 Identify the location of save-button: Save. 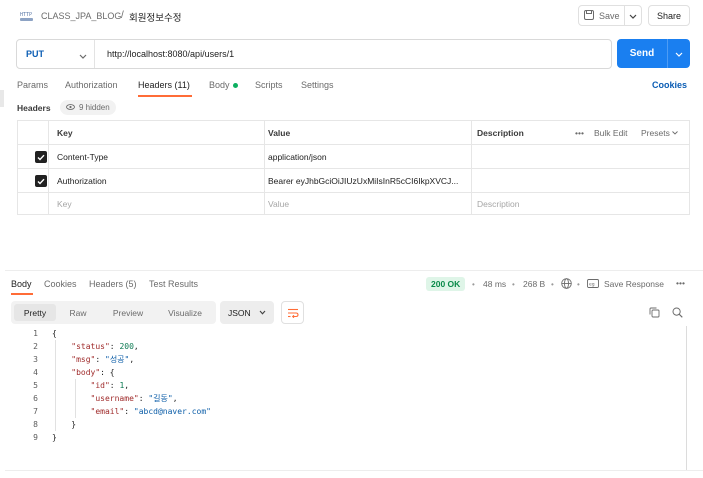
(602, 15).